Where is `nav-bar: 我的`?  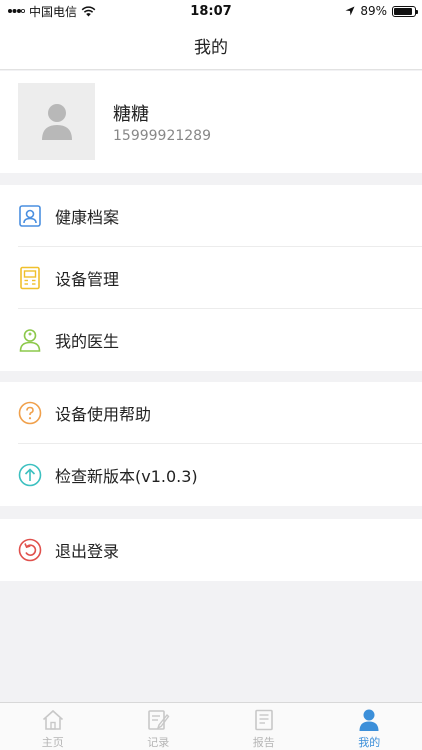 nav-bar: 我的 is located at coordinates (211, 46).